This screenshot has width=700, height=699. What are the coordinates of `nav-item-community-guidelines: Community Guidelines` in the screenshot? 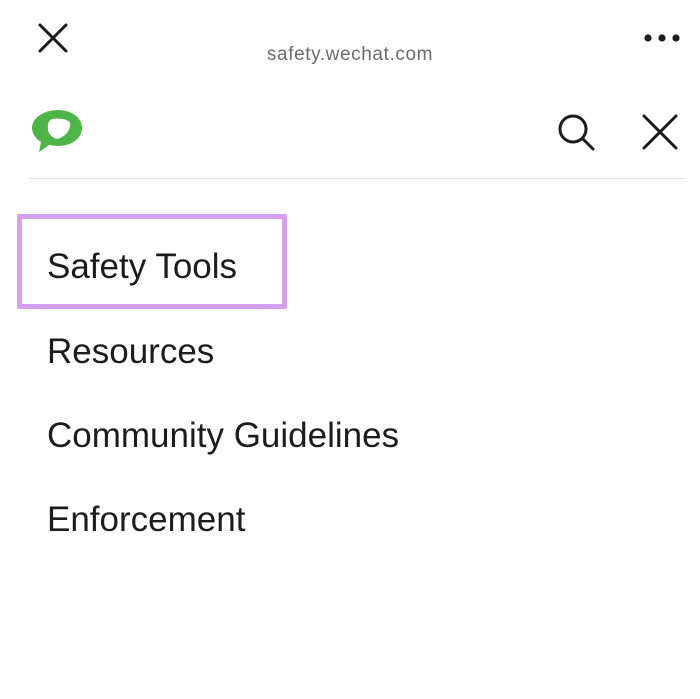 It's located at (223, 436).